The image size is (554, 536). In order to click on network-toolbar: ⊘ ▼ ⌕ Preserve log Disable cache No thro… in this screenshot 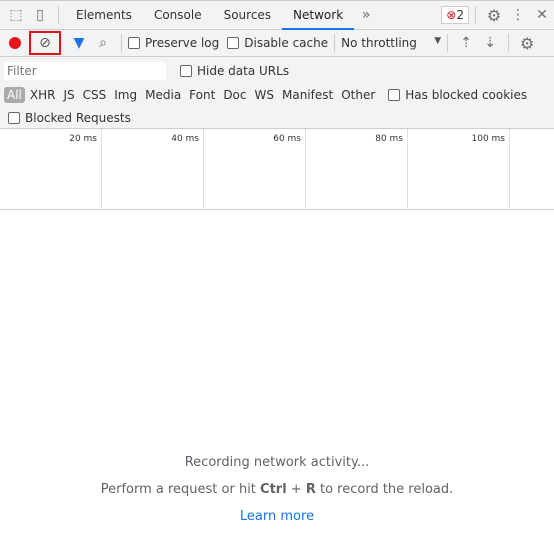, I will do `click(277, 43)`.